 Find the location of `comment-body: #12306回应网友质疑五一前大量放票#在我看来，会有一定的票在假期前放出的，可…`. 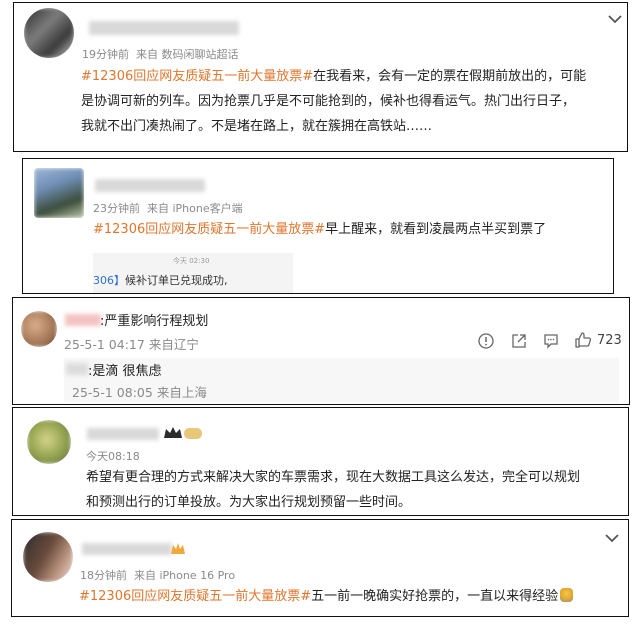

comment-body: #12306回应网友质疑五一前大量放票#在我看来，会有一定的票在假期前放出的，可… is located at coordinates (351, 101).